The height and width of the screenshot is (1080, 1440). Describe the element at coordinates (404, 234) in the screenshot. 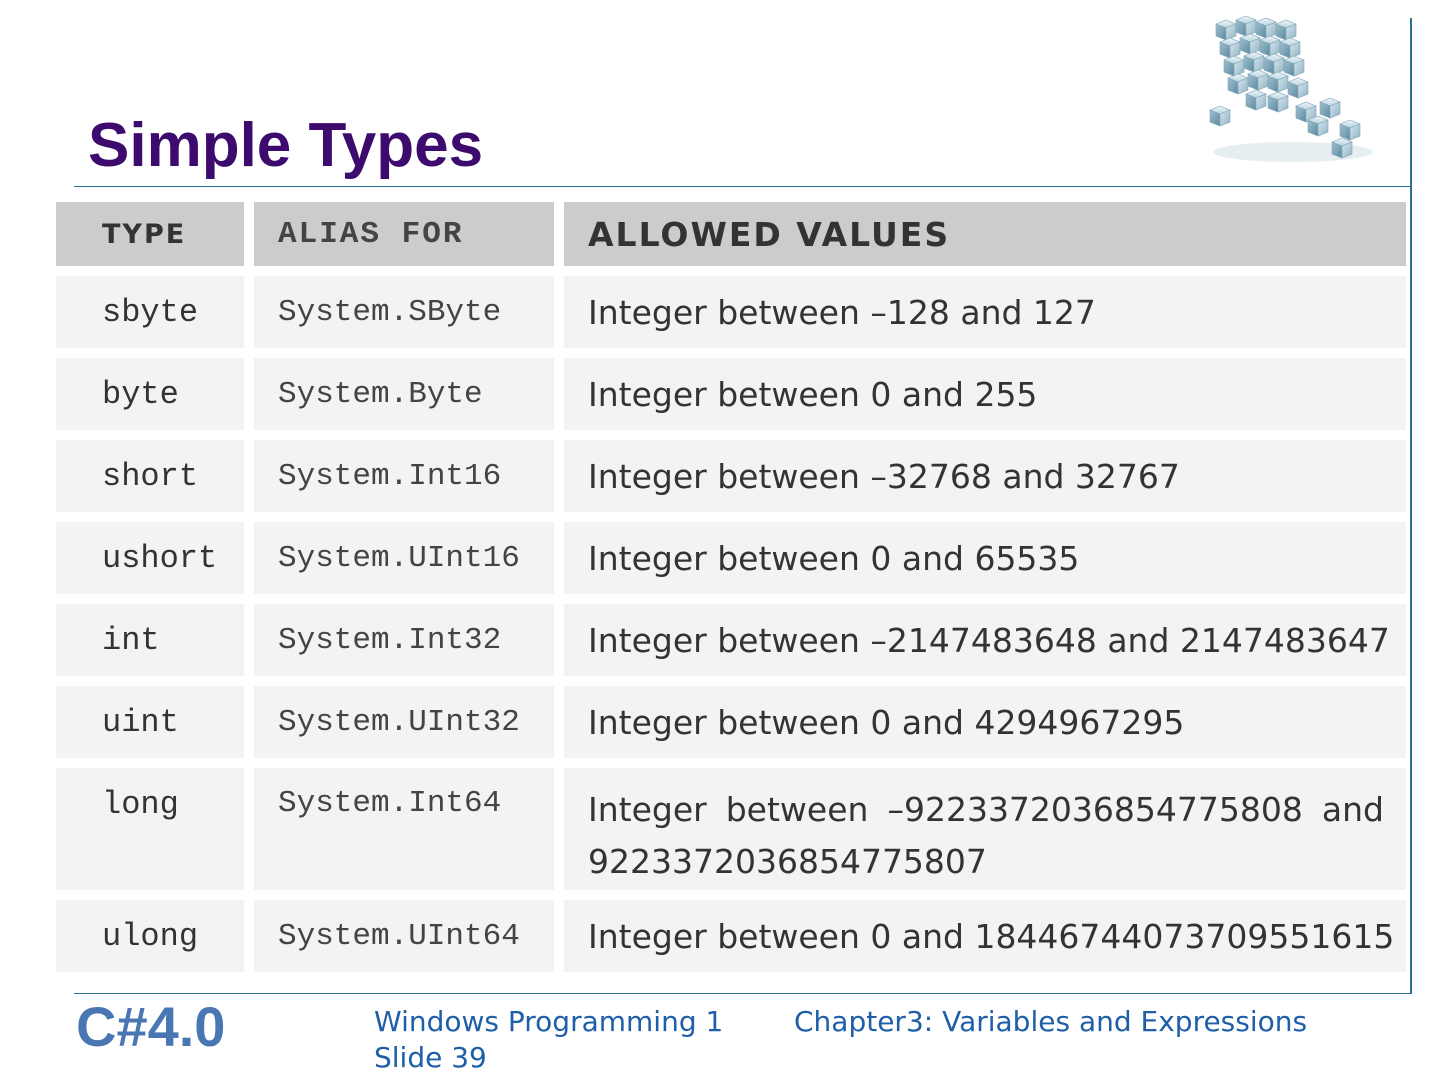

I see `header-alias-for: ALIAS FOR` at that location.